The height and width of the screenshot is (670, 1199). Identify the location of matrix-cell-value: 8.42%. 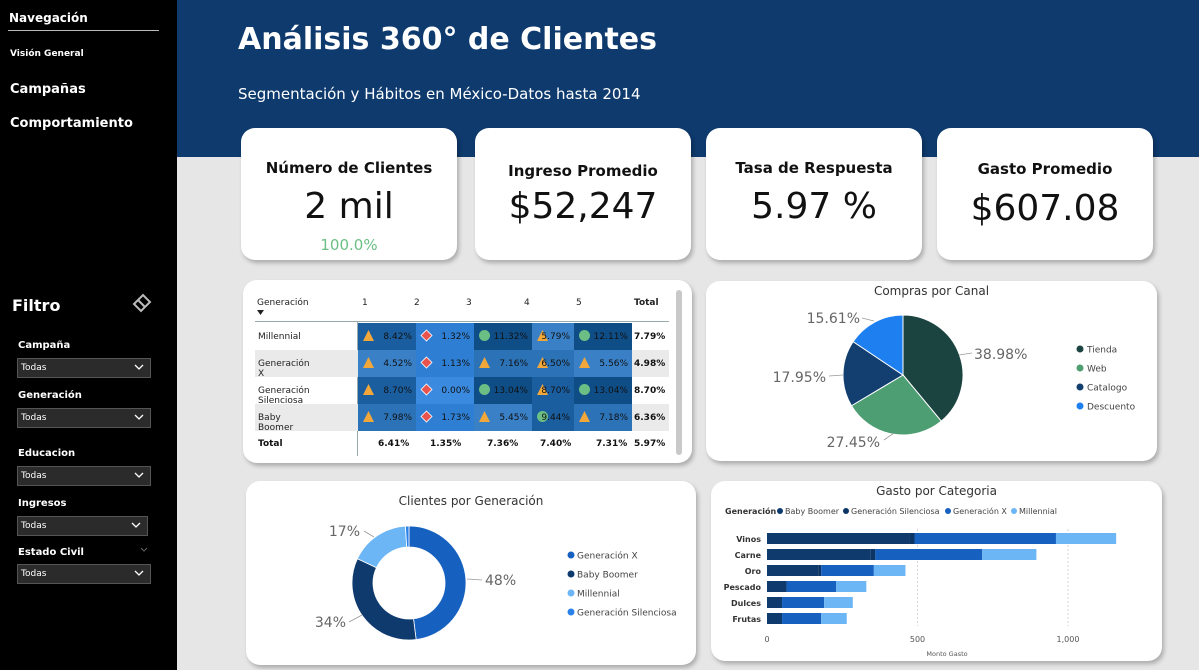
(397, 337).